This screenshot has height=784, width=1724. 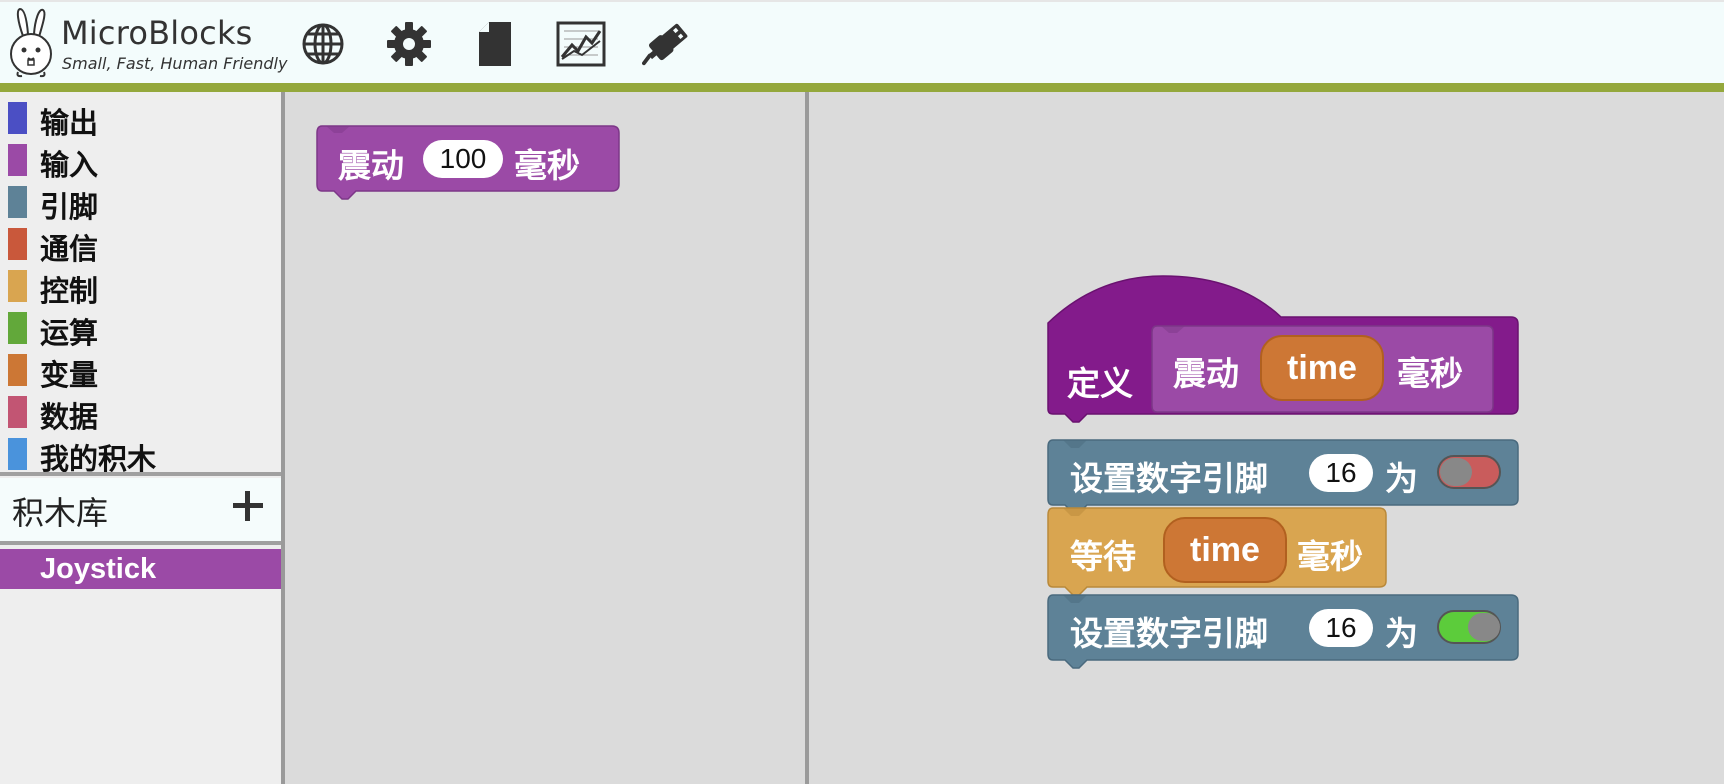 I want to click on block-label: 等待, so click(x=1103, y=556).